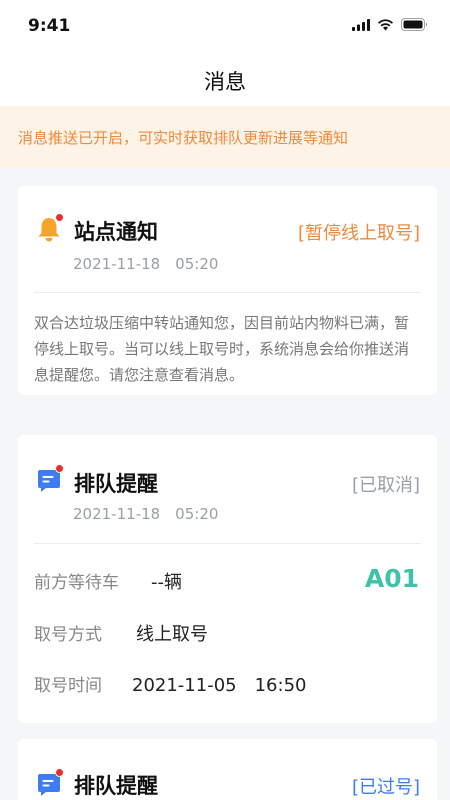  I want to click on message-card-queue-reminder-2: 排队提醒 [已过号], so click(227, 769).